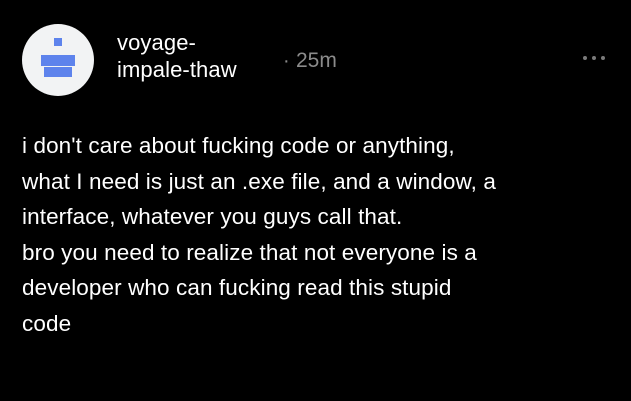  Describe the element at coordinates (47, 323) in the screenshot. I see `post-body-line: code` at that location.